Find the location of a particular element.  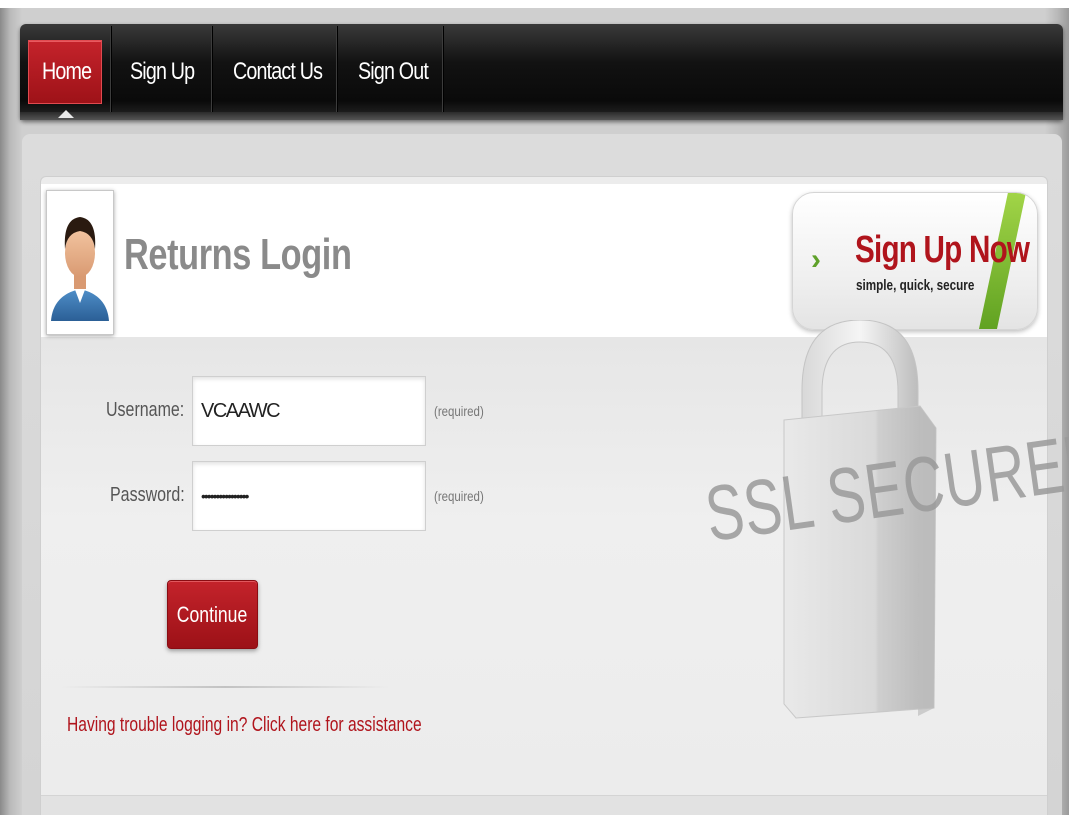

sign-up-now-subtitle: simple, quick, secure is located at coordinates (915, 285).